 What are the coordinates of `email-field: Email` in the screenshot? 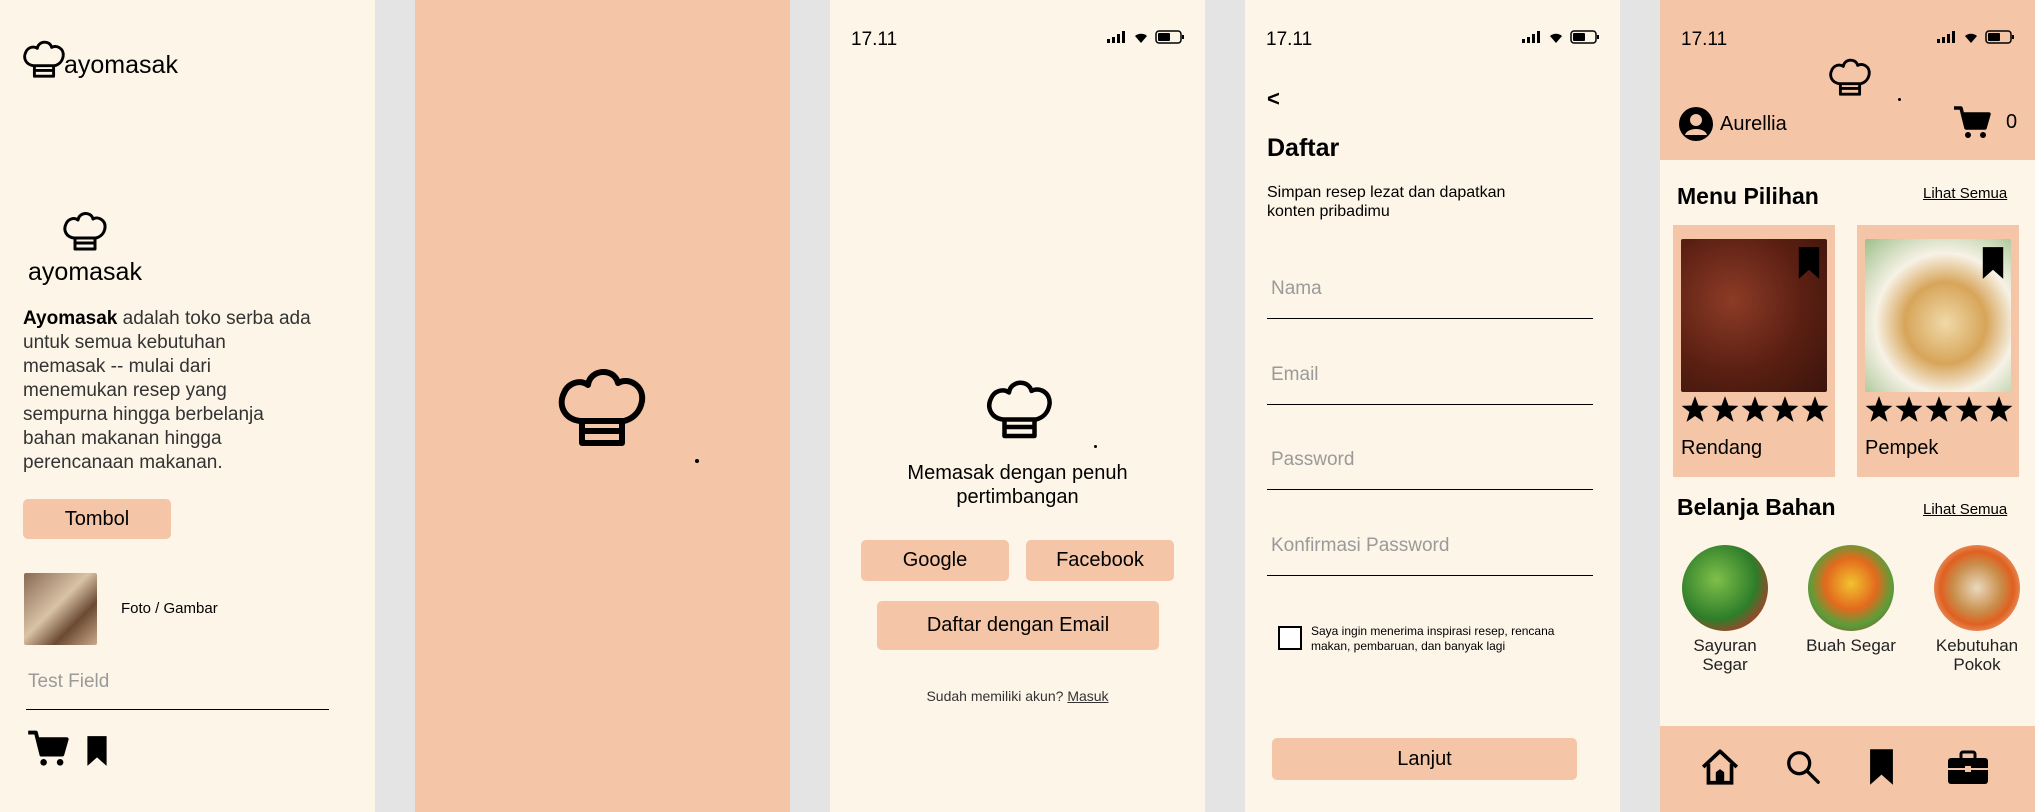 It's located at (1430, 375).